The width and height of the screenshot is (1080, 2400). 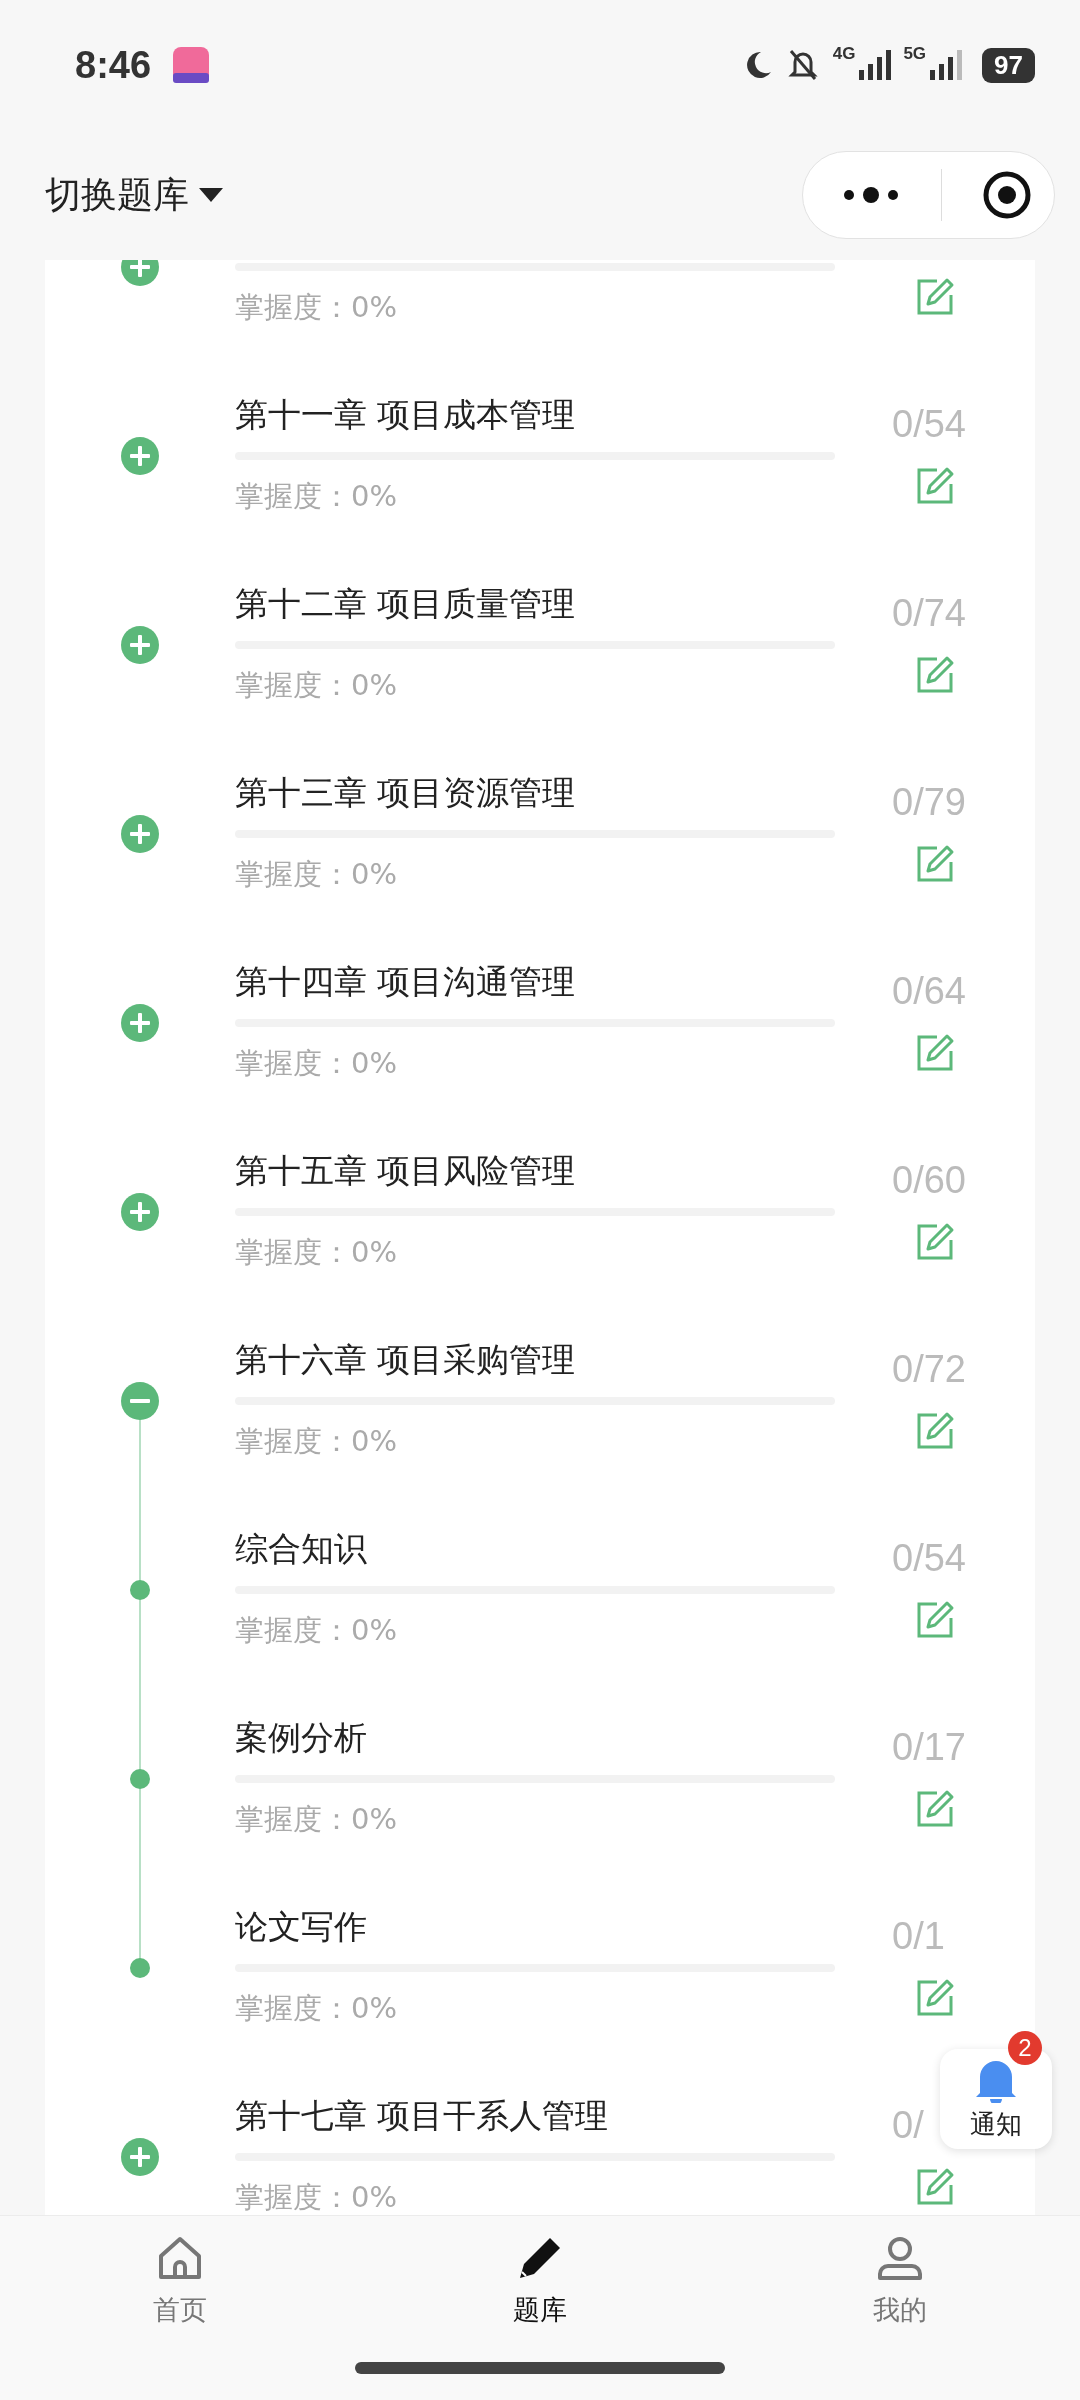 What do you see at coordinates (535, 415) in the screenshot?
I see `chapter-title: 第十一章 项目成本管理` at bounding box center [535, 415].